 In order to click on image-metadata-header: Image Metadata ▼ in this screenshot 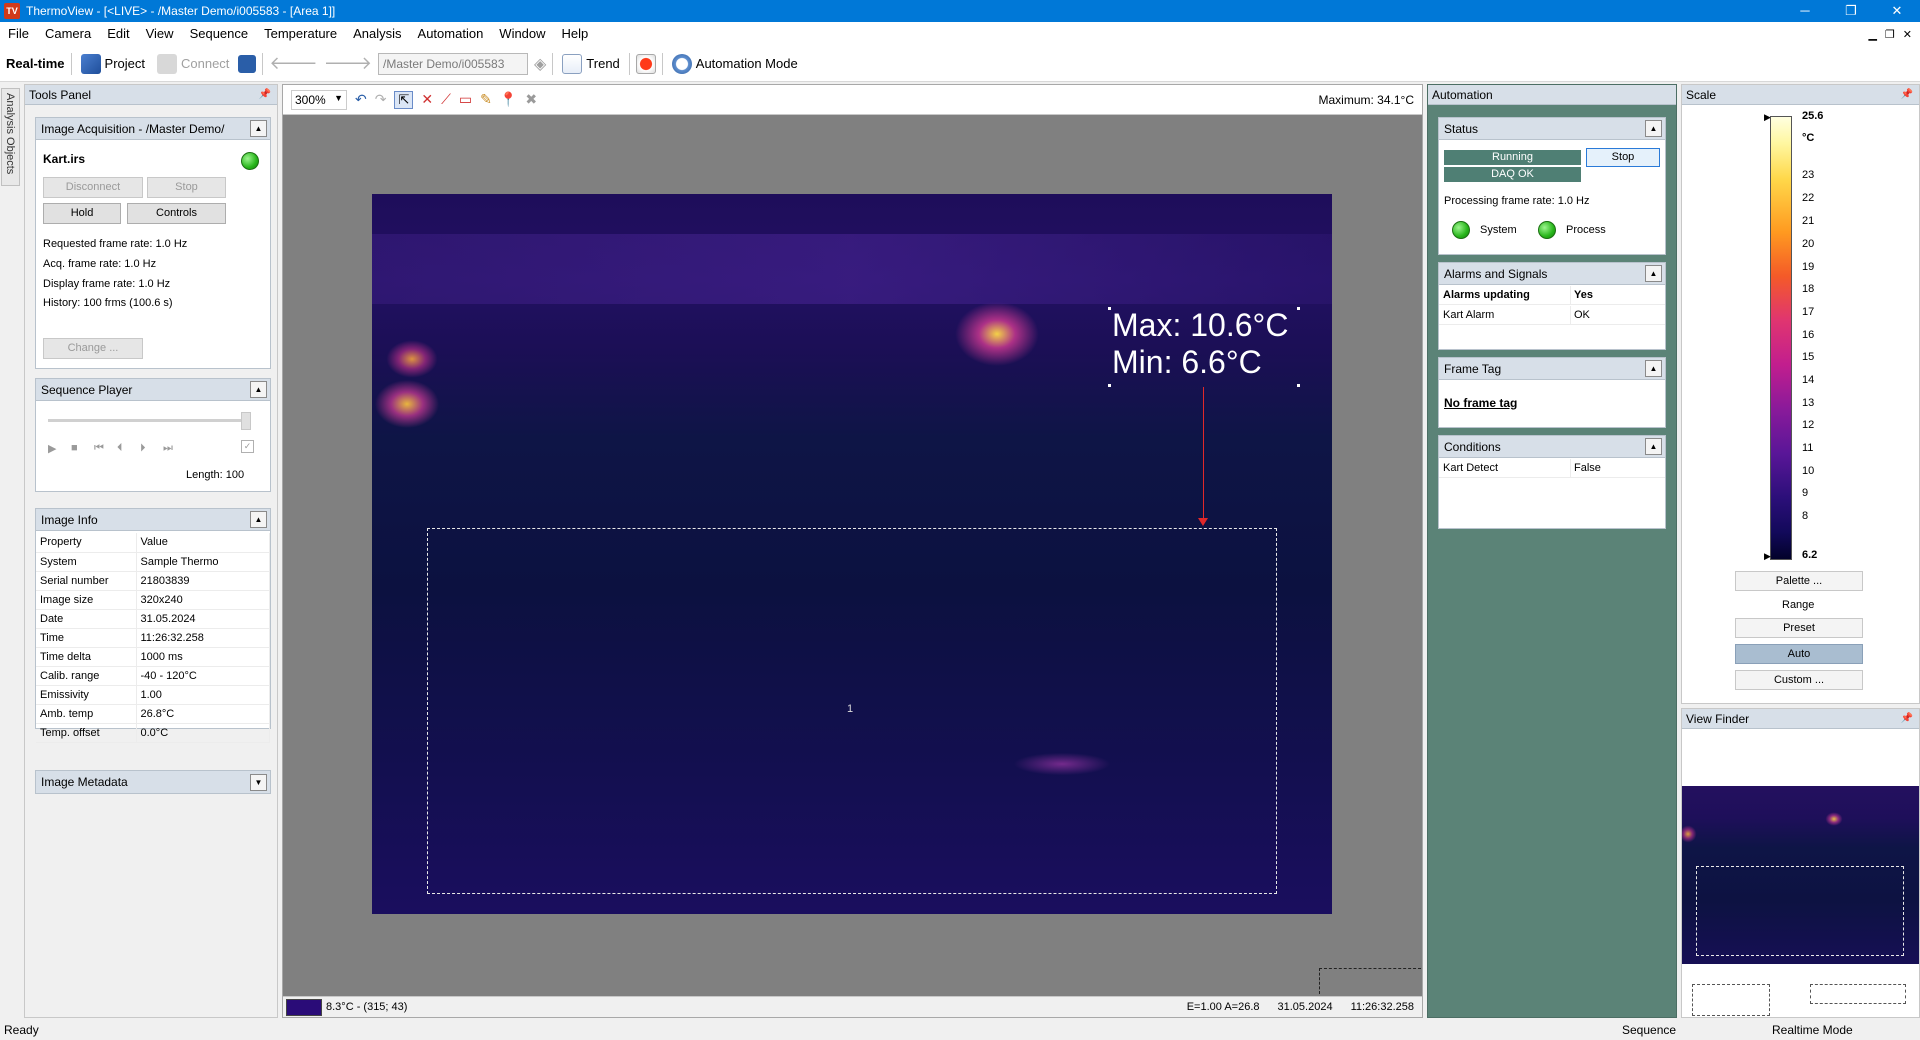, I will do `click(153, 782)`.